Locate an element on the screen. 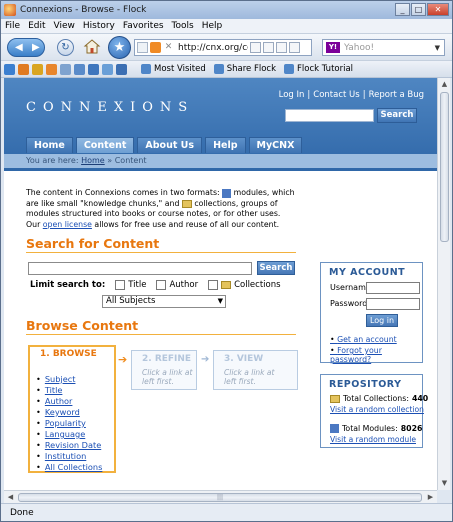  toolbar-favorites-icon is located at coordinates (65, 69).